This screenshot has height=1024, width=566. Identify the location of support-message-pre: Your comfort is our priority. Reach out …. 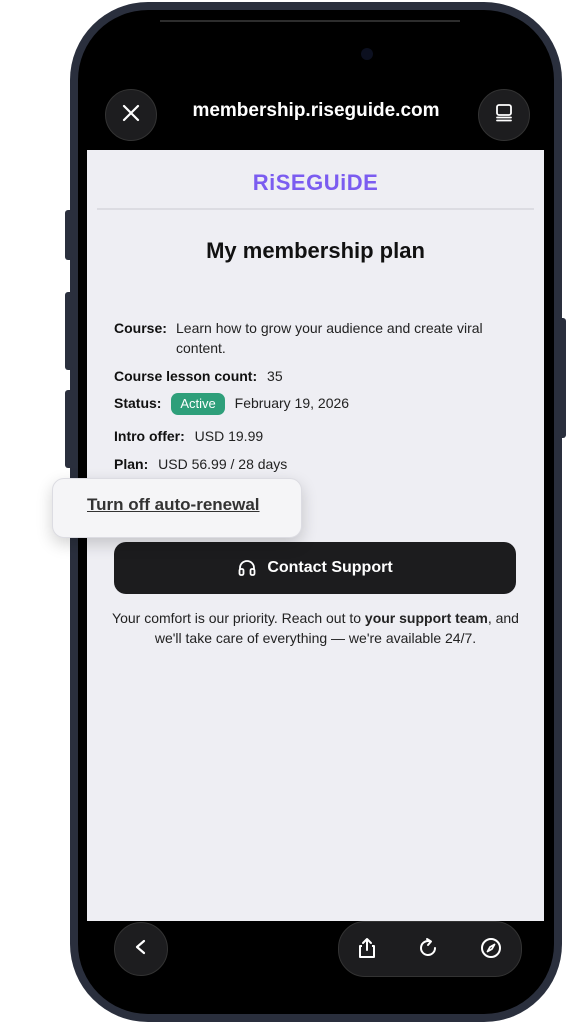
(238, 618).